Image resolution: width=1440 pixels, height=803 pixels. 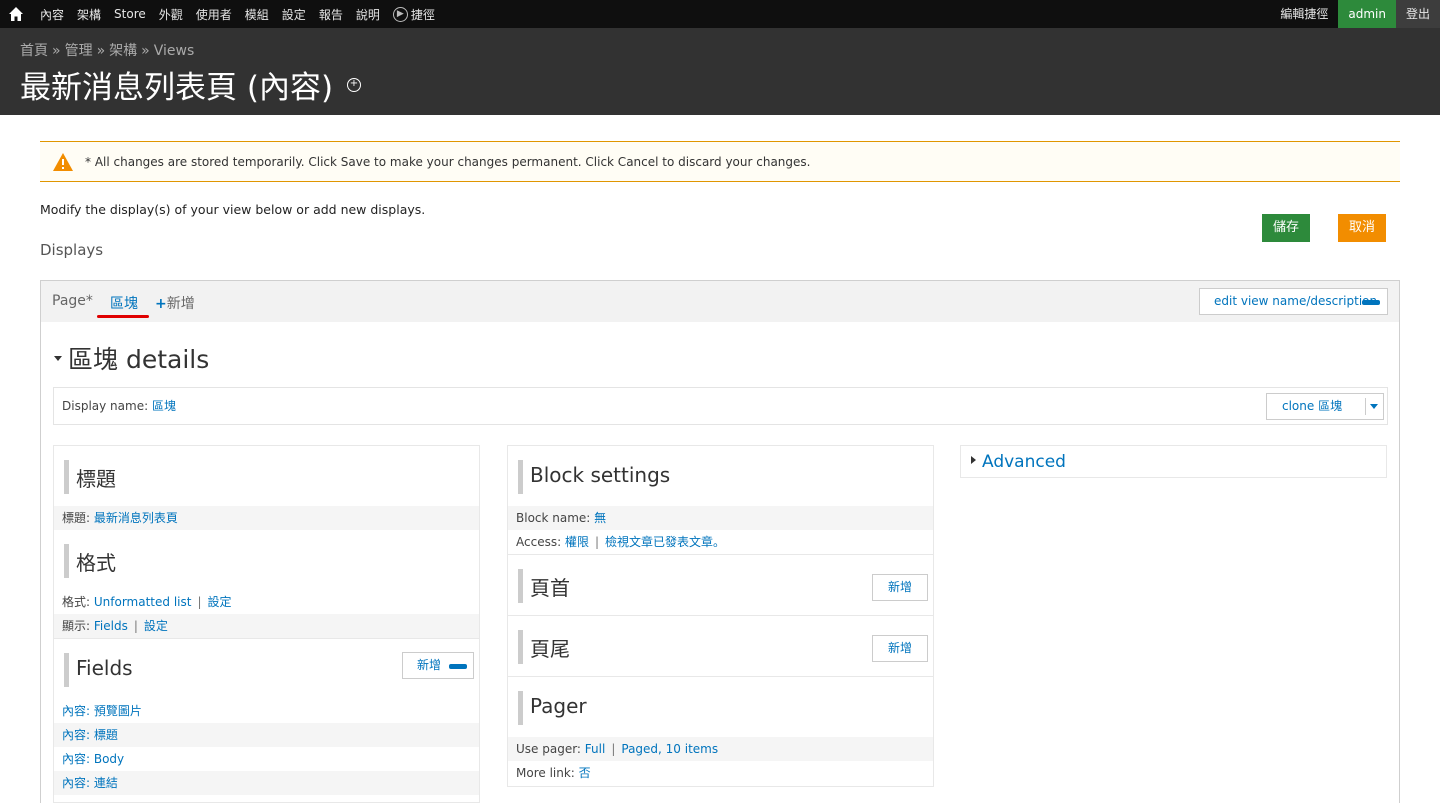 What do you see at coordinates (1286, 228) in the screenshot?
I see `save-button: 儲存` at bounding box center [1286, 228].